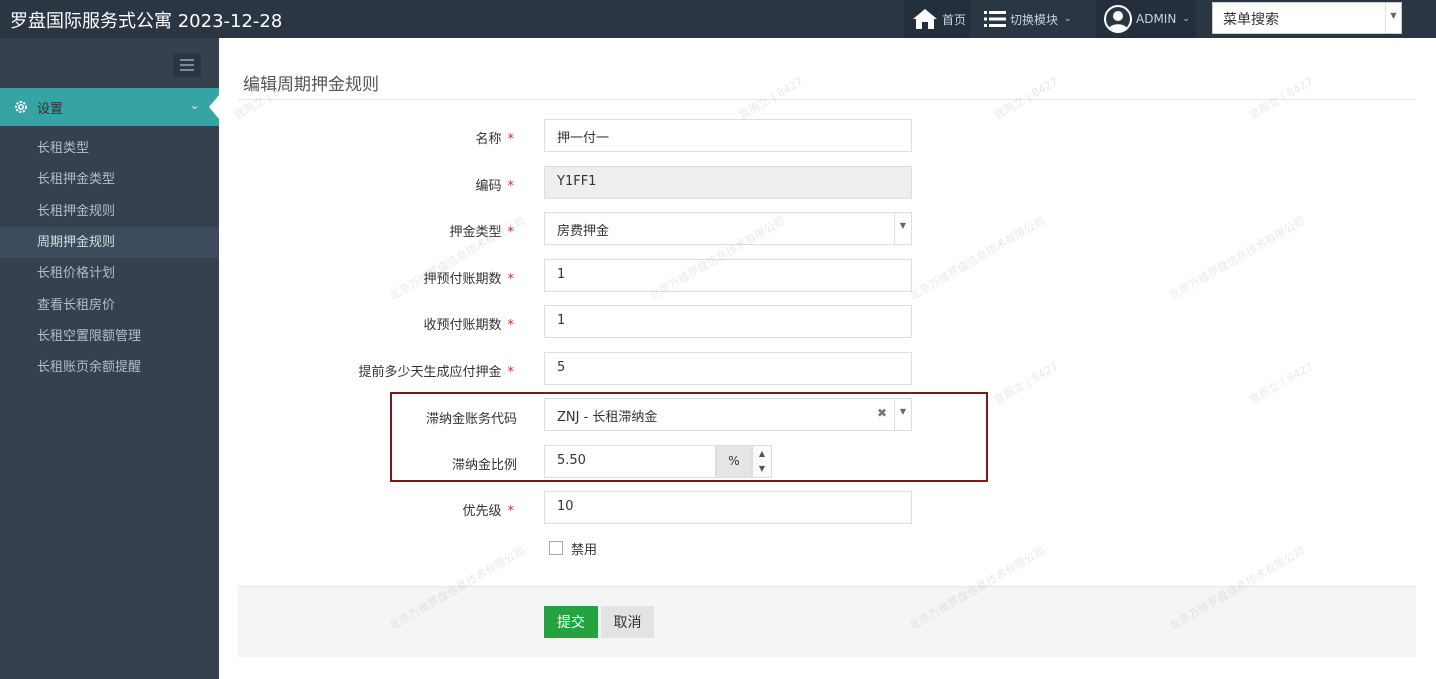 This screenshot has width=1436, height=679. I want to click on late-fee-ratio-label: 滞纳金比例, so click(484, 465).